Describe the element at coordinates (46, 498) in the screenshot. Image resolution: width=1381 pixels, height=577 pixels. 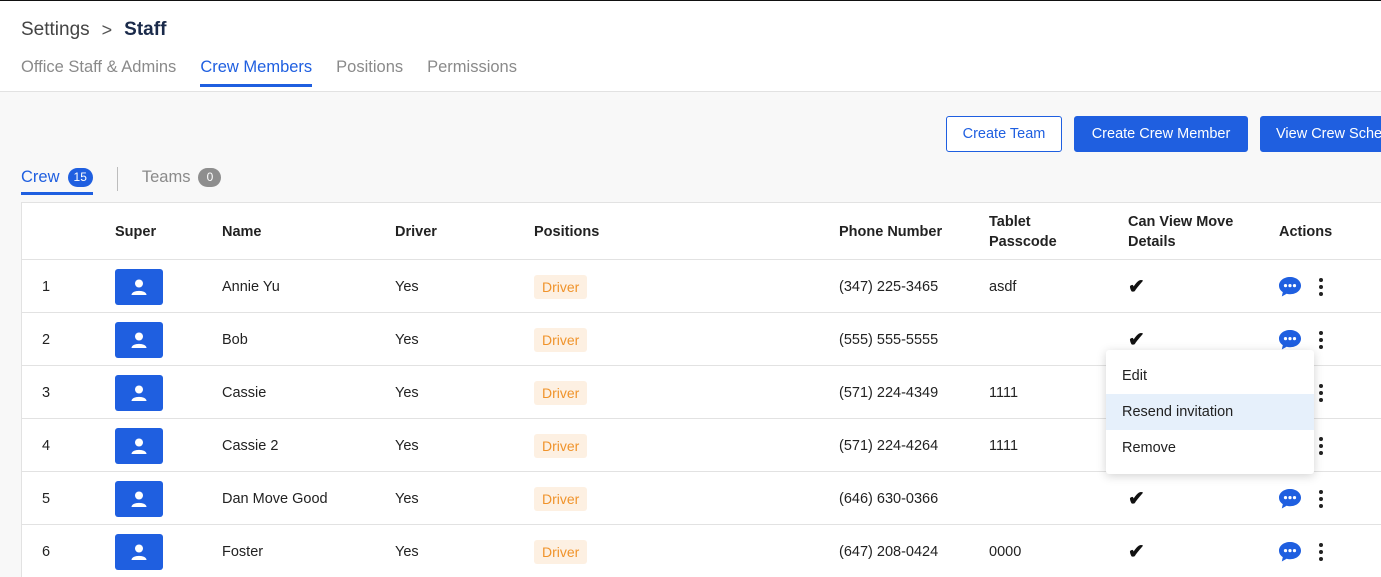
I see `row-index: 5` at that location.